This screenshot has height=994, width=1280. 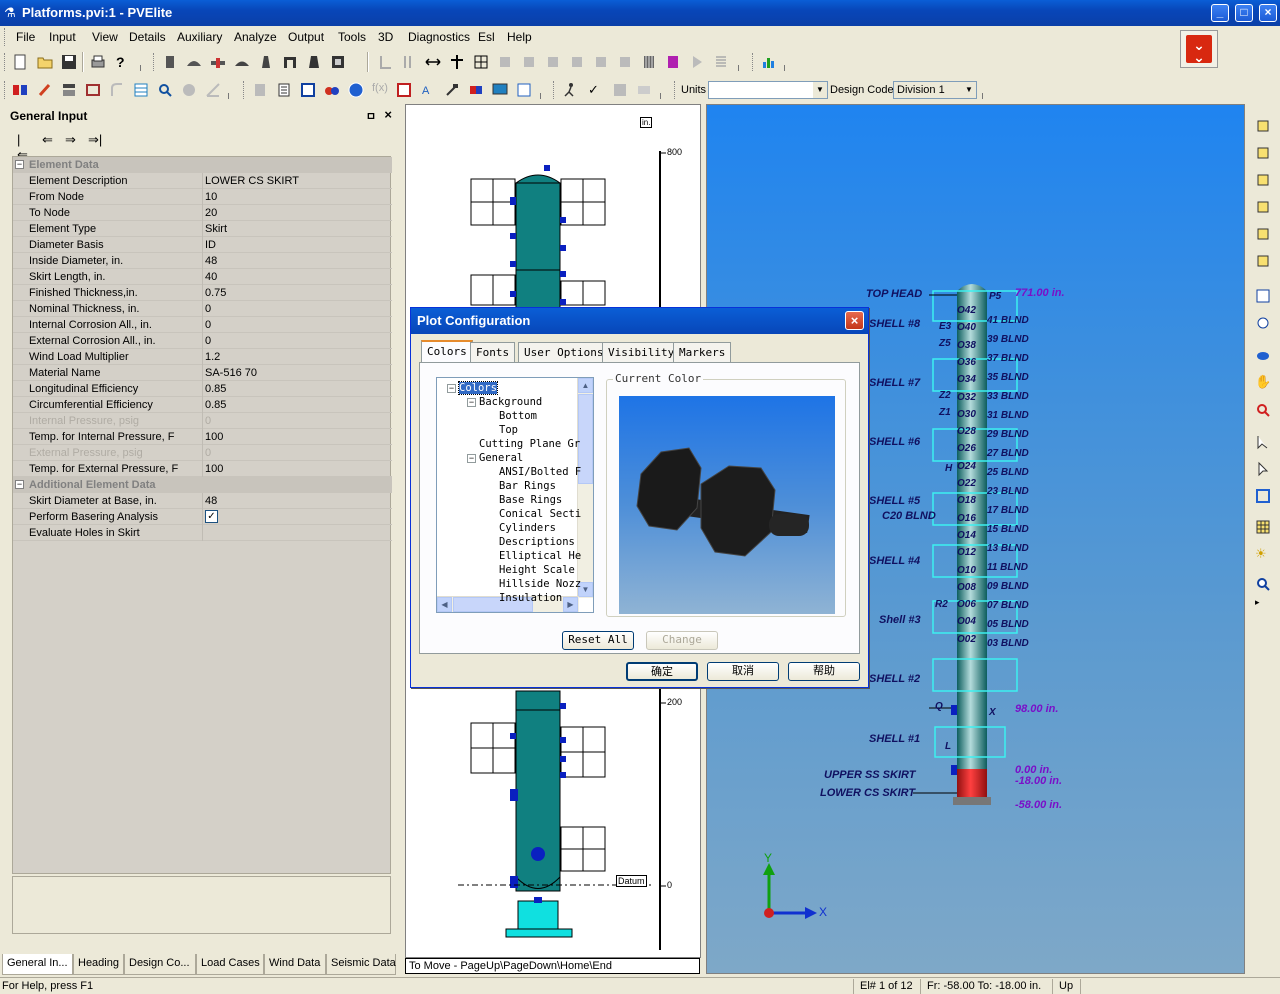 I want to click on bar-chart-icon, so click(x=769, y=62).